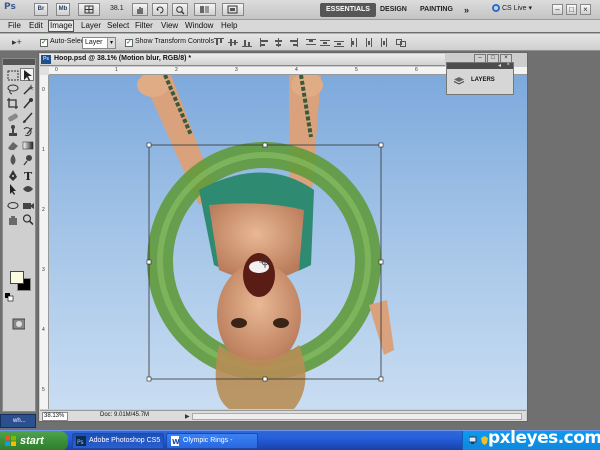 This screenshot has height=450, width=600. Describe the element at coordinates (28, 176) in the screenshot. I see `type-tool: T` at that location.